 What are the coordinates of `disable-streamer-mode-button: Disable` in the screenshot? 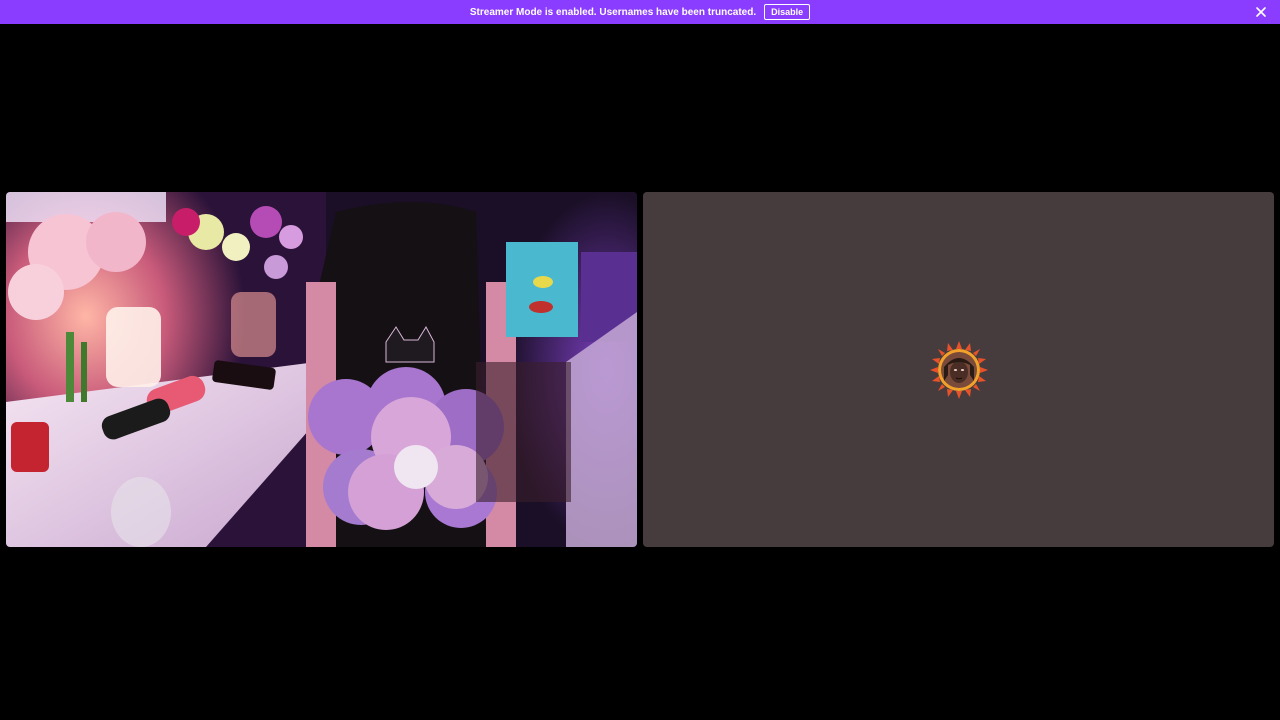 It's located at (787, 12).